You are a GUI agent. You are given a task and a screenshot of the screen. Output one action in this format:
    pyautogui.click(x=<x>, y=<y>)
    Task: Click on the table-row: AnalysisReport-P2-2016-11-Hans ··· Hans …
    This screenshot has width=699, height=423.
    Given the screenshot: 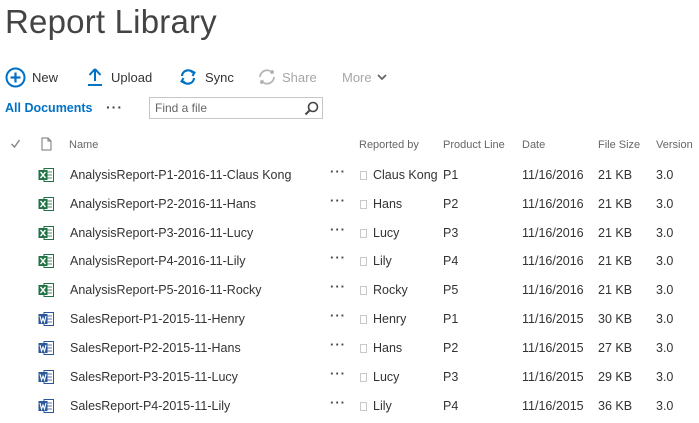 What is the action you would take?
    pyautogui.click(x=349, y=203)
    